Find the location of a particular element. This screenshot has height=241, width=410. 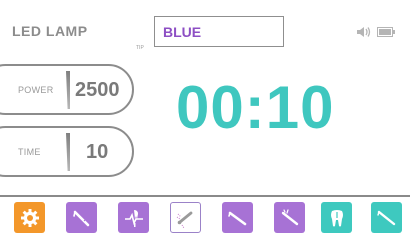

scaler-button is located at coordinates (81, 217).